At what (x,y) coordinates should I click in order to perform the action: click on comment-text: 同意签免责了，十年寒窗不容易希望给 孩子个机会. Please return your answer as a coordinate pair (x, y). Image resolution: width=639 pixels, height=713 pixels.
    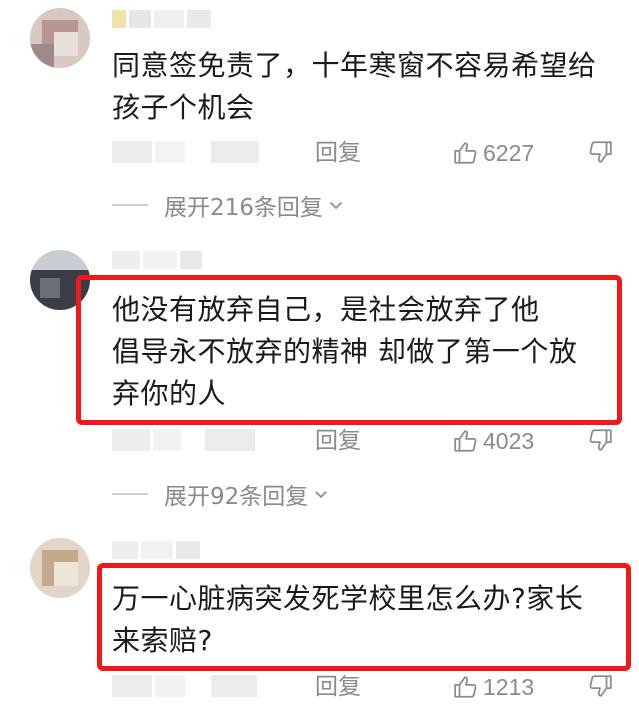
    Looking at the image, I should click on (372, 87).